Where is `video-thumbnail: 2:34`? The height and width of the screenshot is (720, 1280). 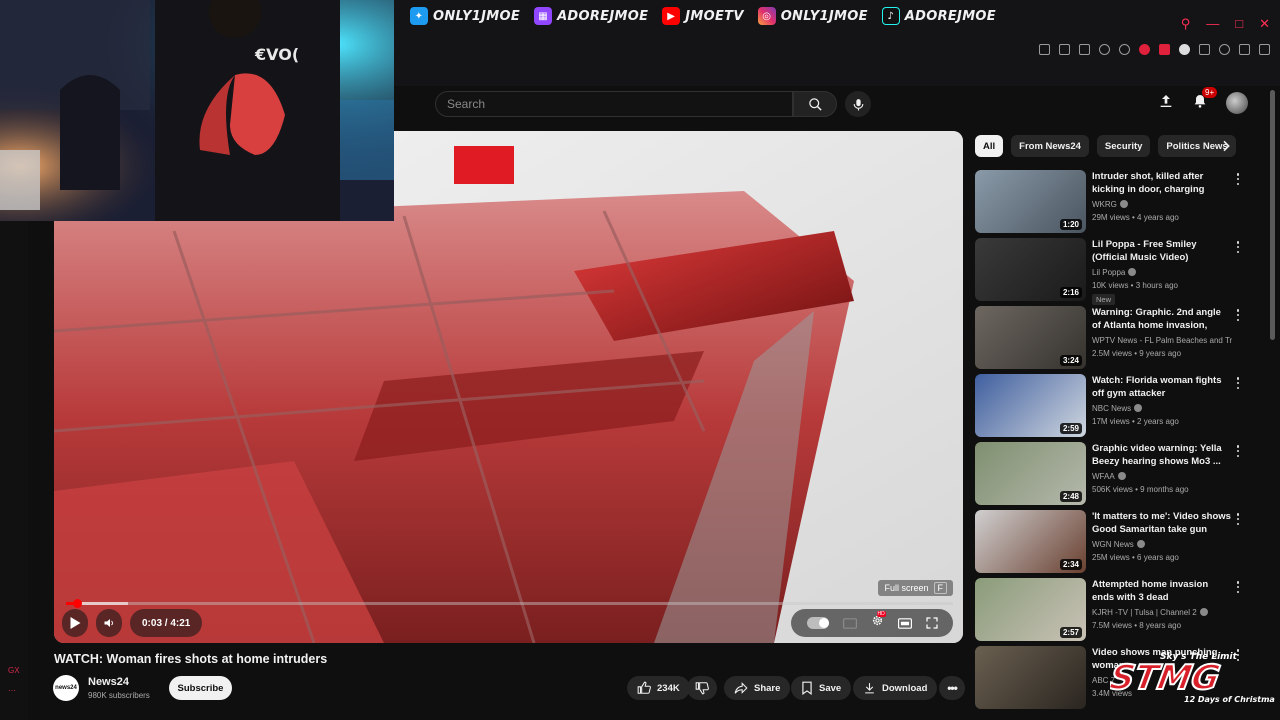
video-thumbnail: 2:34 is located at coordinates (1030, 541).